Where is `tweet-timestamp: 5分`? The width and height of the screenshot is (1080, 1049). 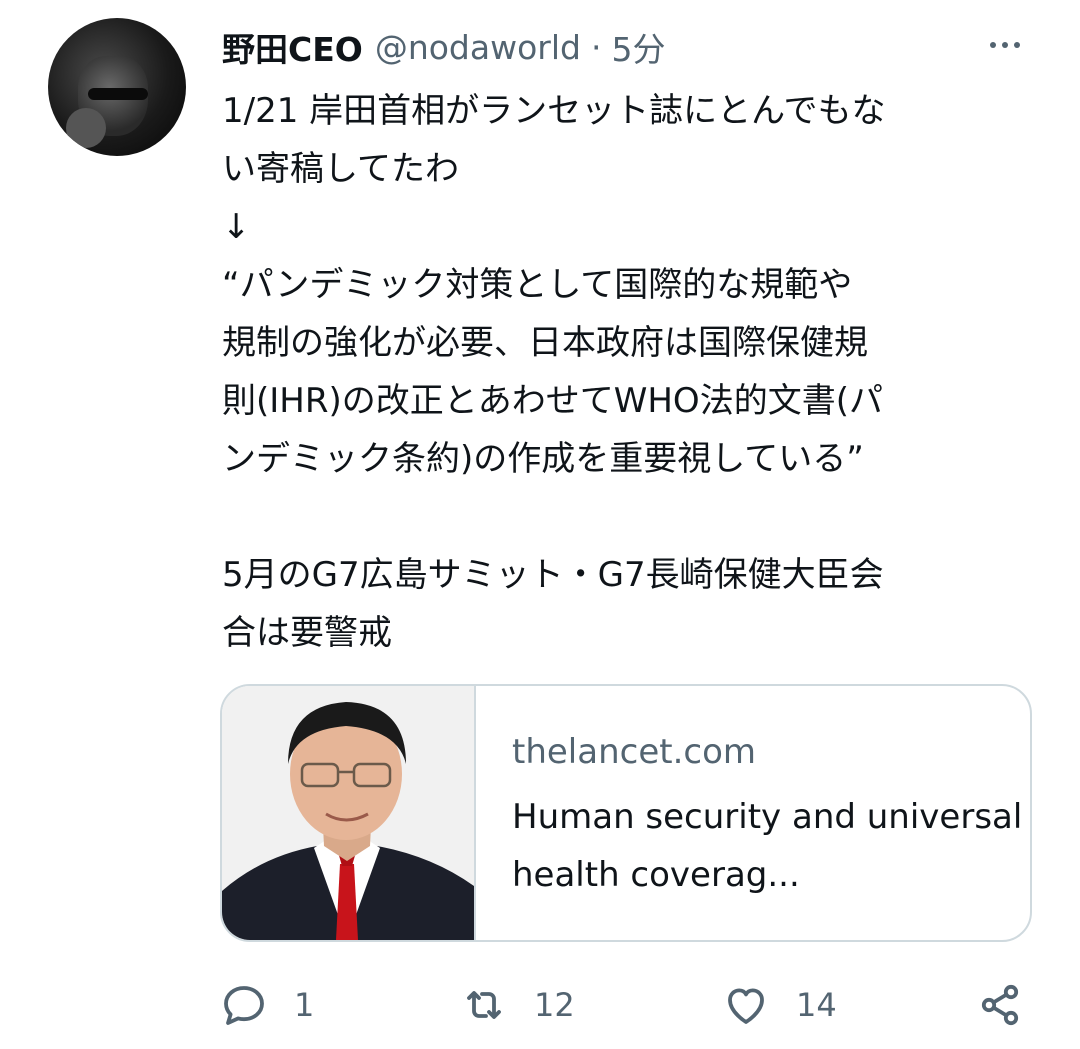
tweet-timestamp: 5分 is located at coordinates (638, 47).